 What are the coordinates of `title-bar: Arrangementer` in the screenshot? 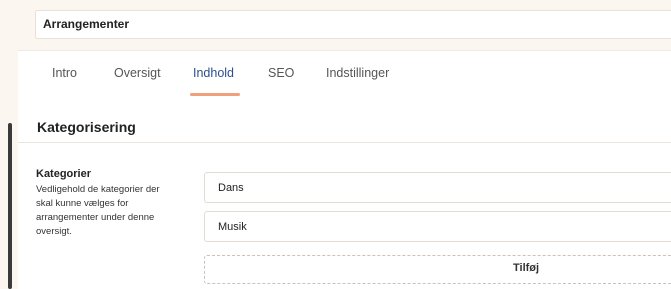 It's located at (353, 24).